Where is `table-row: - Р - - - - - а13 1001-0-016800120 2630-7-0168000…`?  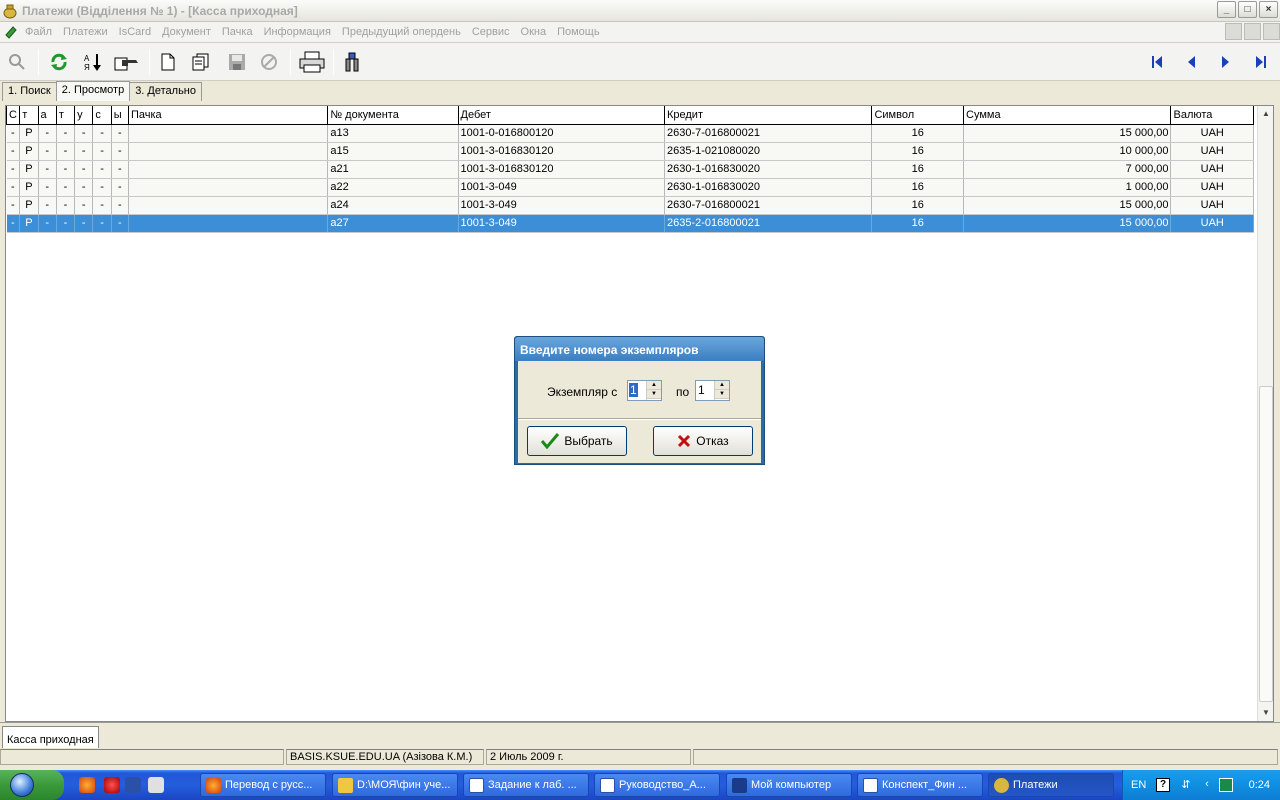
table-row: - Р - - - - - а13 1001-0-016800120 2630-7-0168000… is located at coordinates (630, 133).